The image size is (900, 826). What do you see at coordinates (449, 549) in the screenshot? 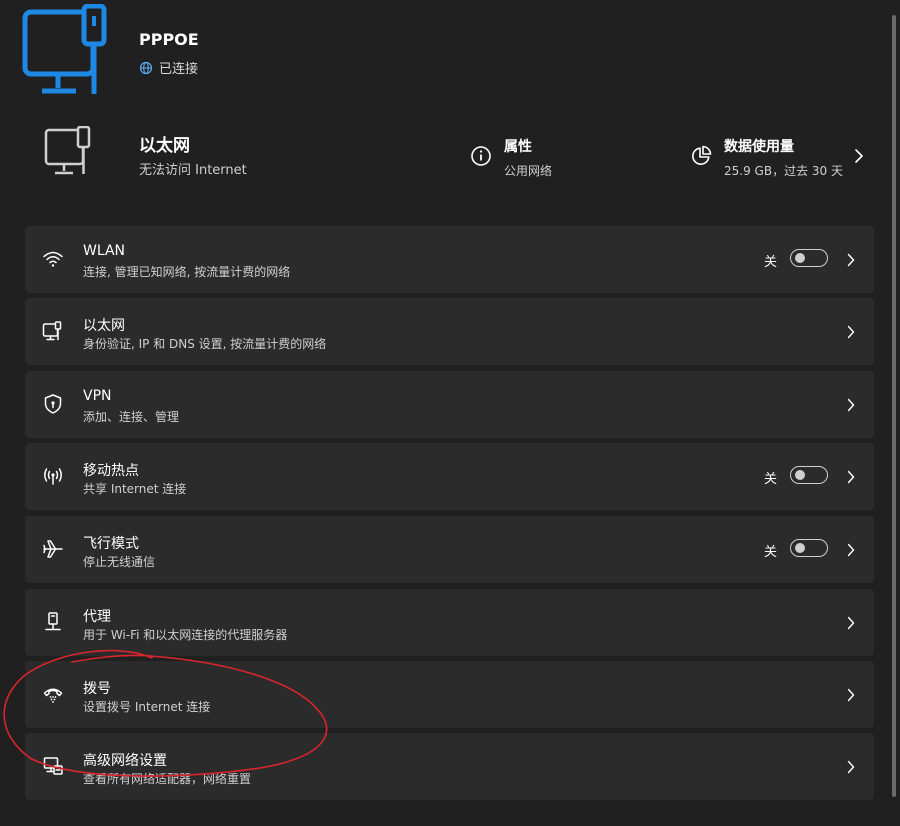
I see `settings-item-airplane-mode: 飞行模式 停止无线通信 关` at bounding box center [449, 549].